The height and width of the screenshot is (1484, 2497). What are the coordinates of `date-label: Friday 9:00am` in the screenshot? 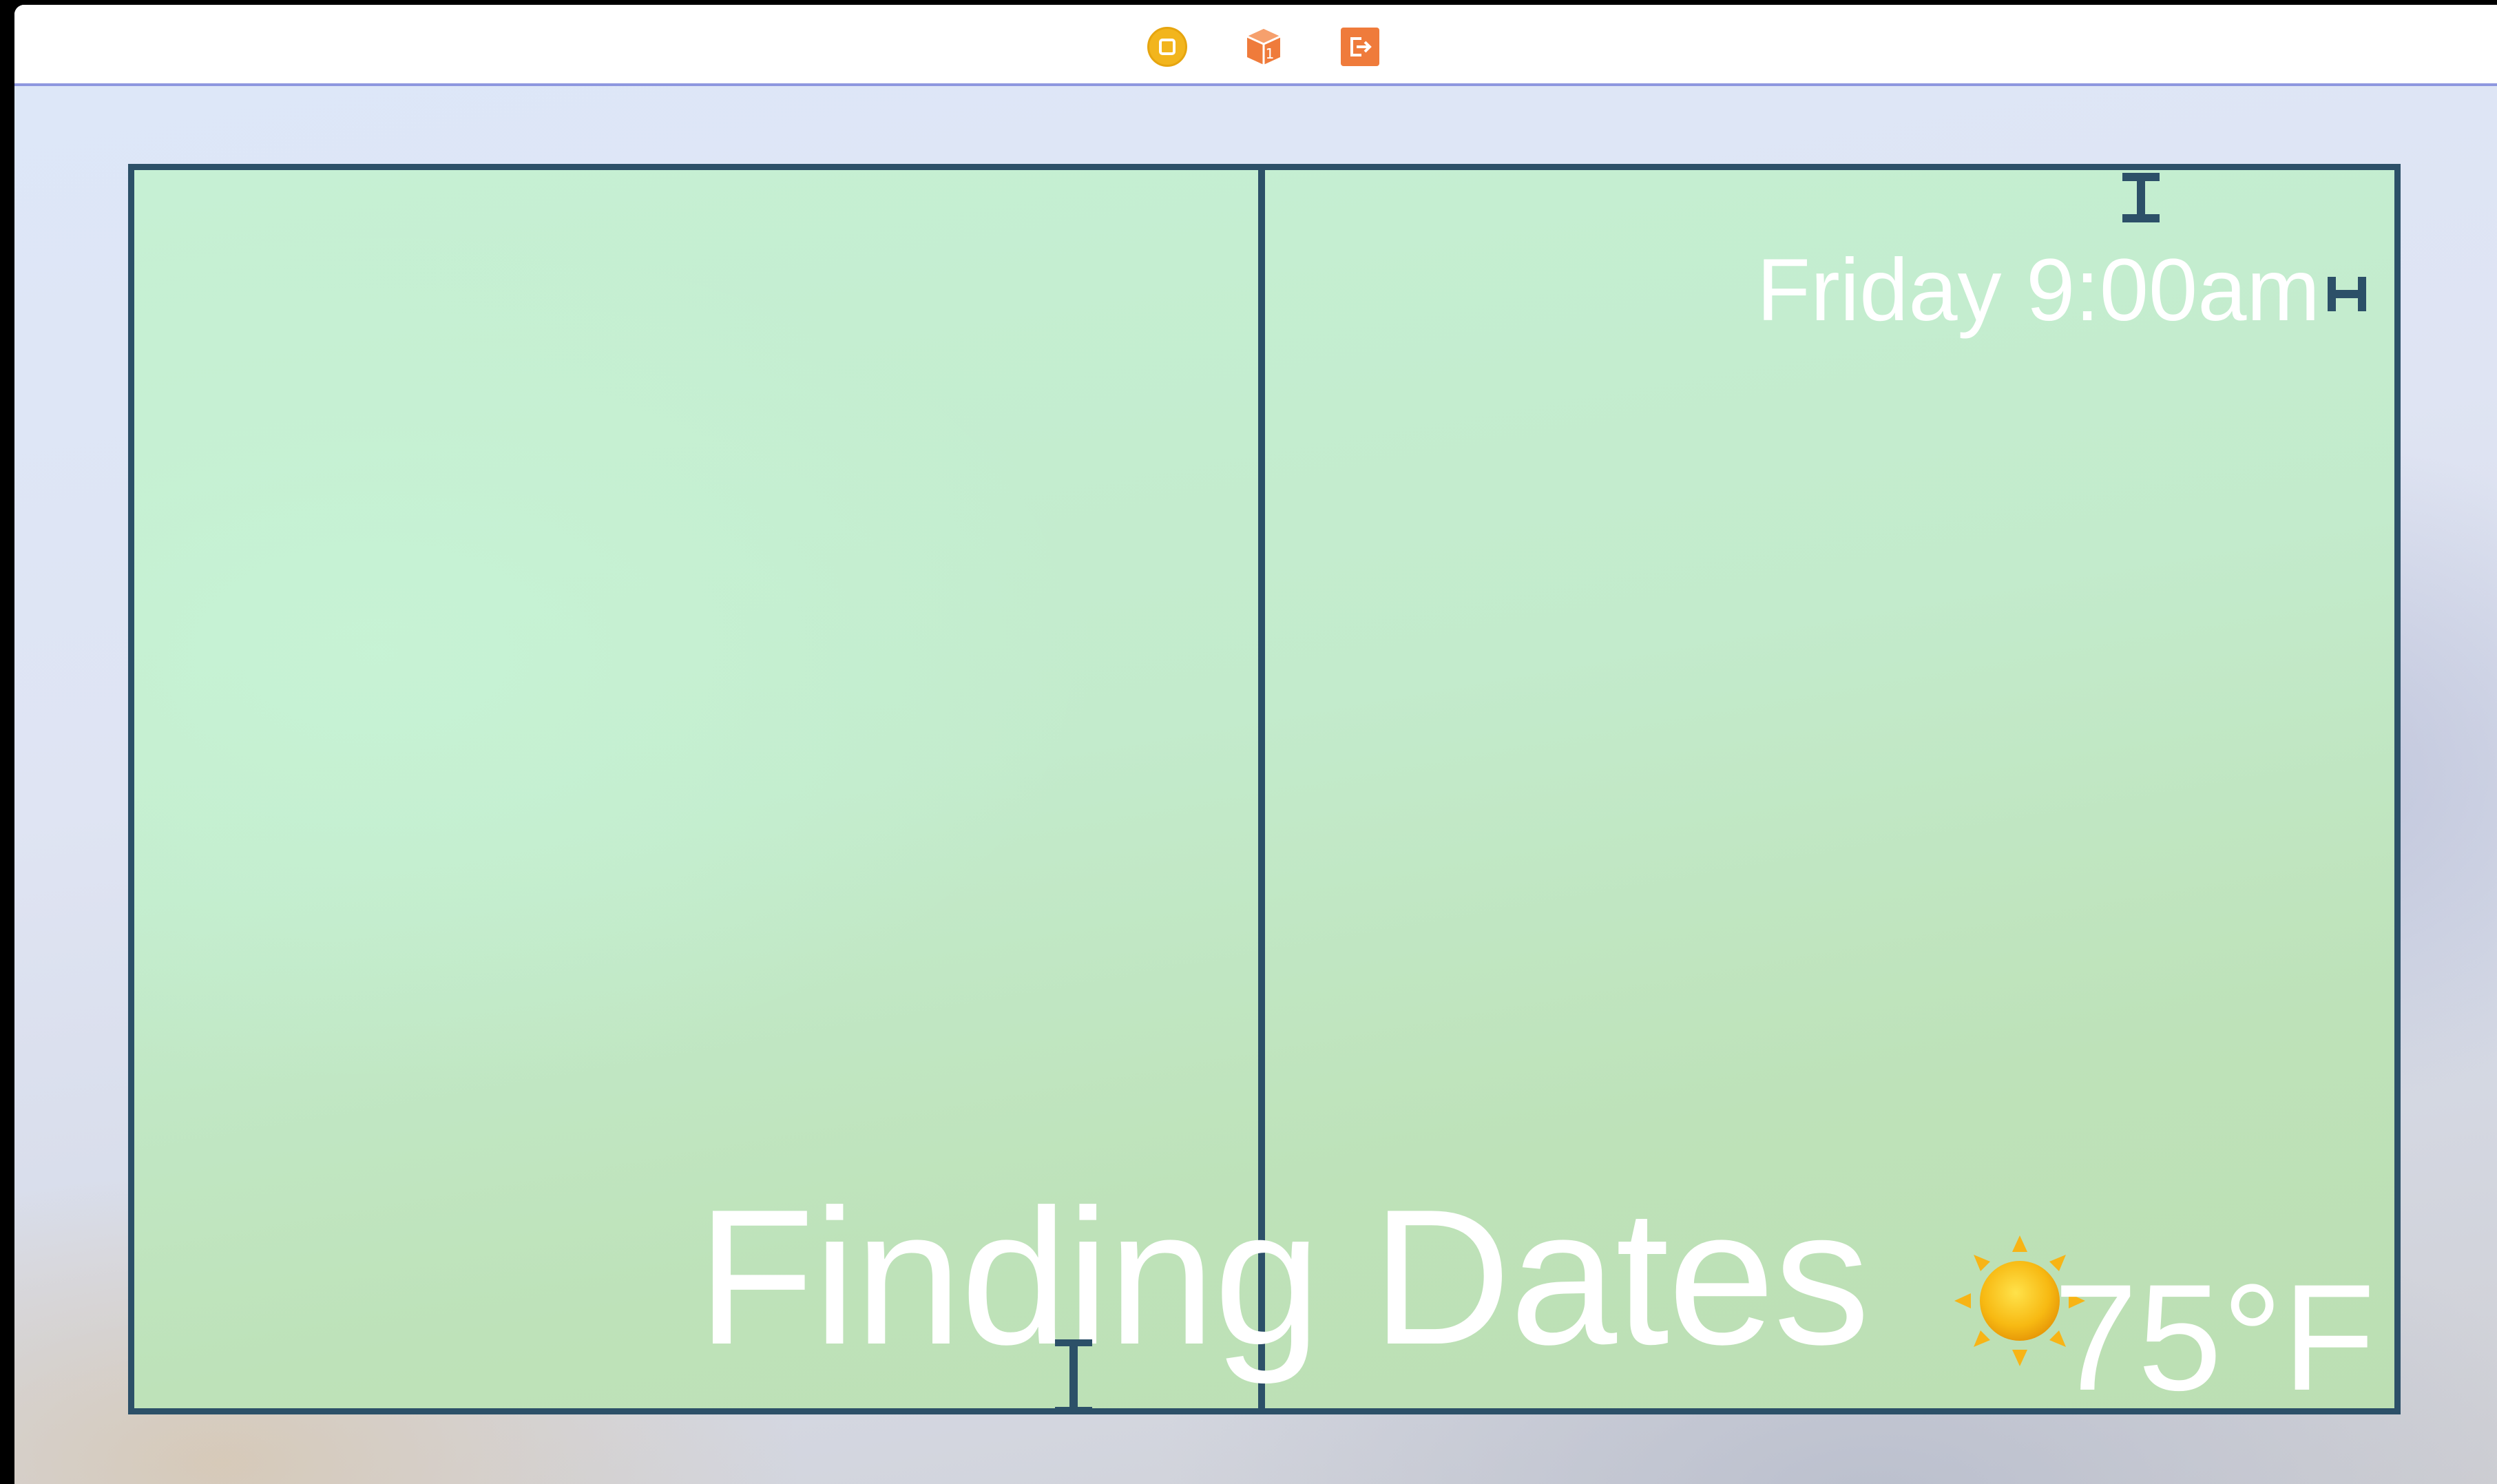 It's located at (2038, 291).